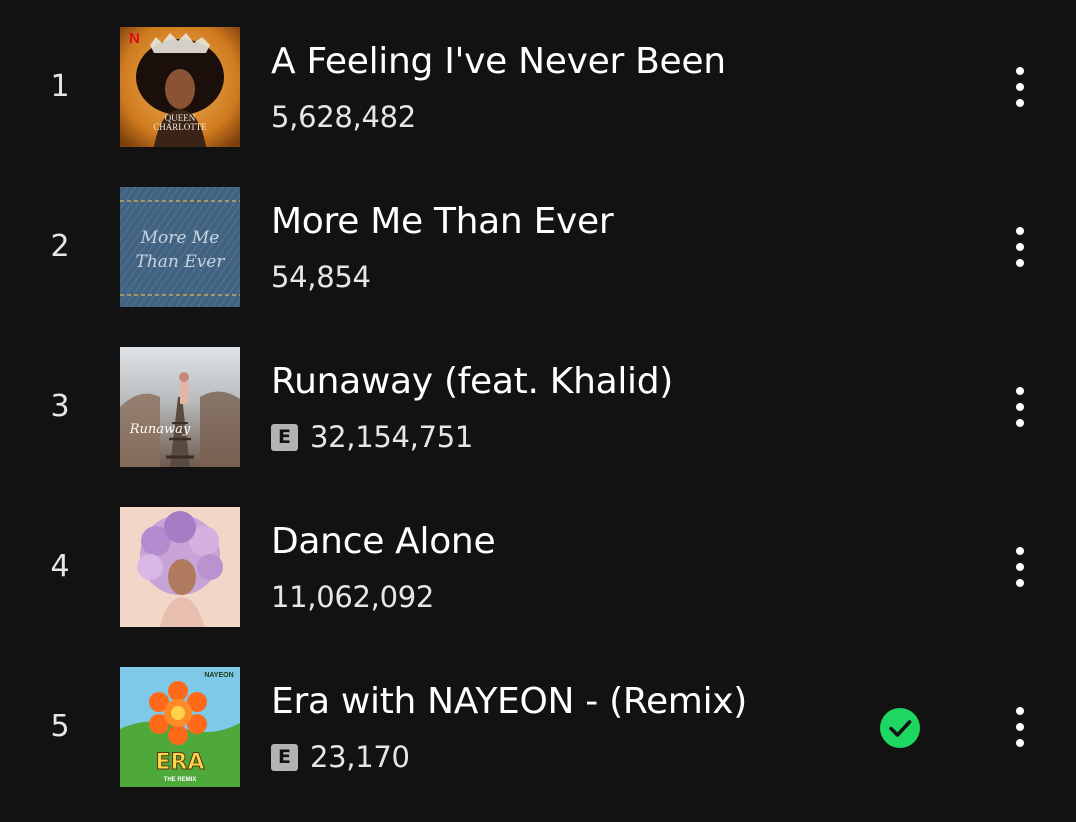 The width and height of the screenshot is (1076, 822). Describe the element at coordinates (60, 726) in the screenshot. I see `track-rank: 5` at that location.